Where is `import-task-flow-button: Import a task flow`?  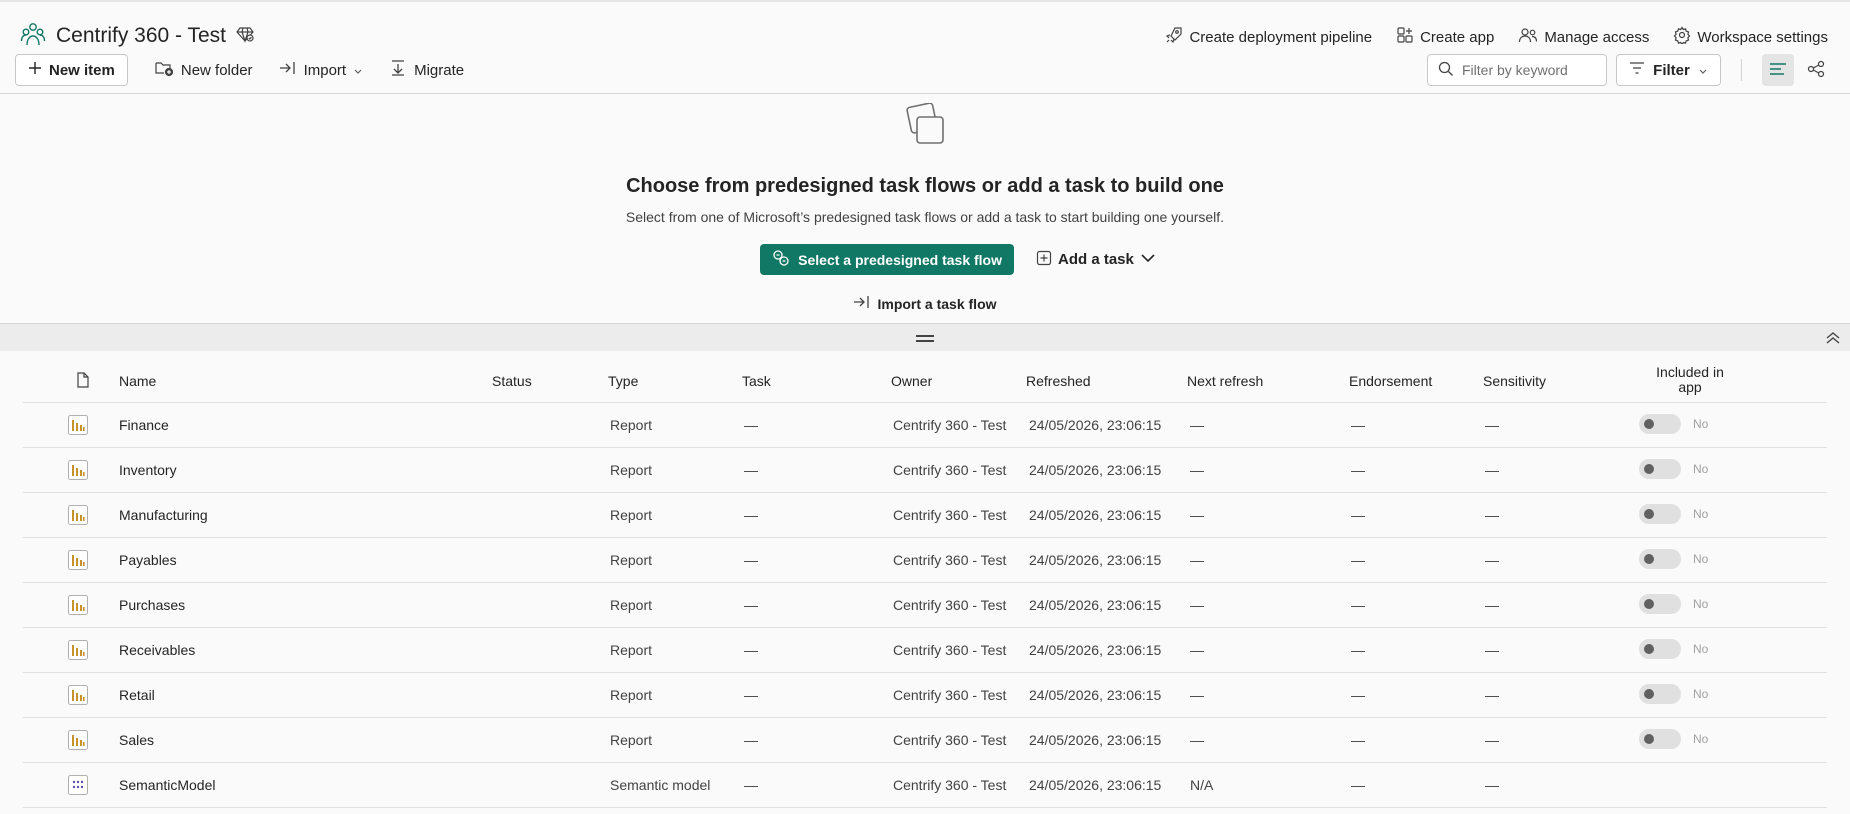 import-task-flow-button: Import a task flow is located at coordinates (925, 303).